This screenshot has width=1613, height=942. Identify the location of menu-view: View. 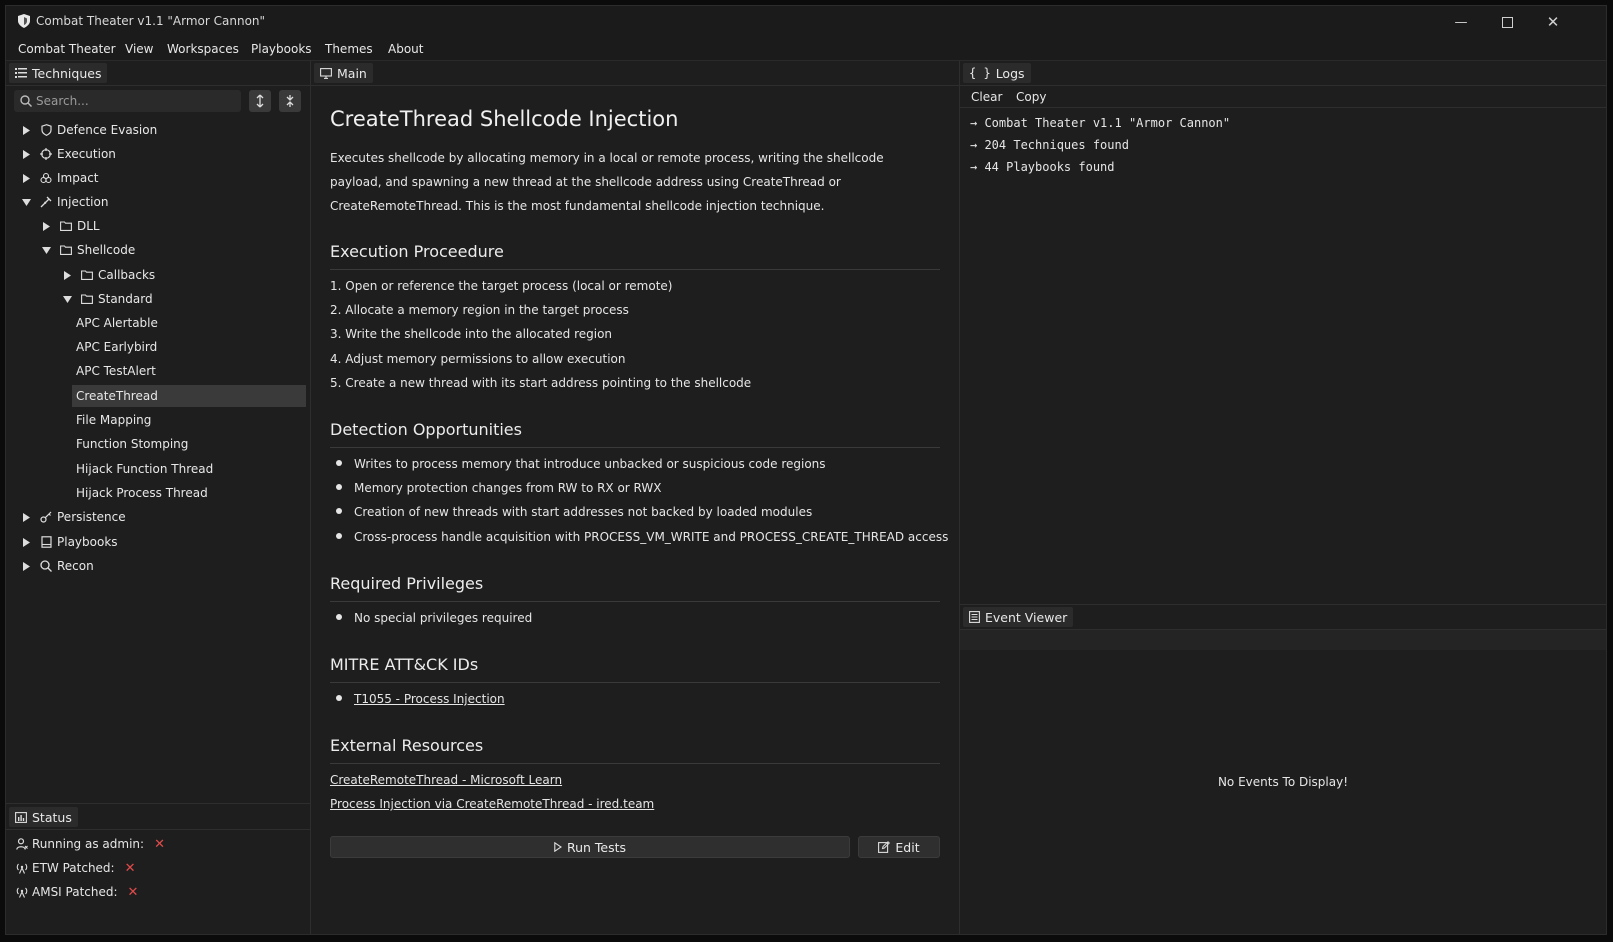
(139, 49).